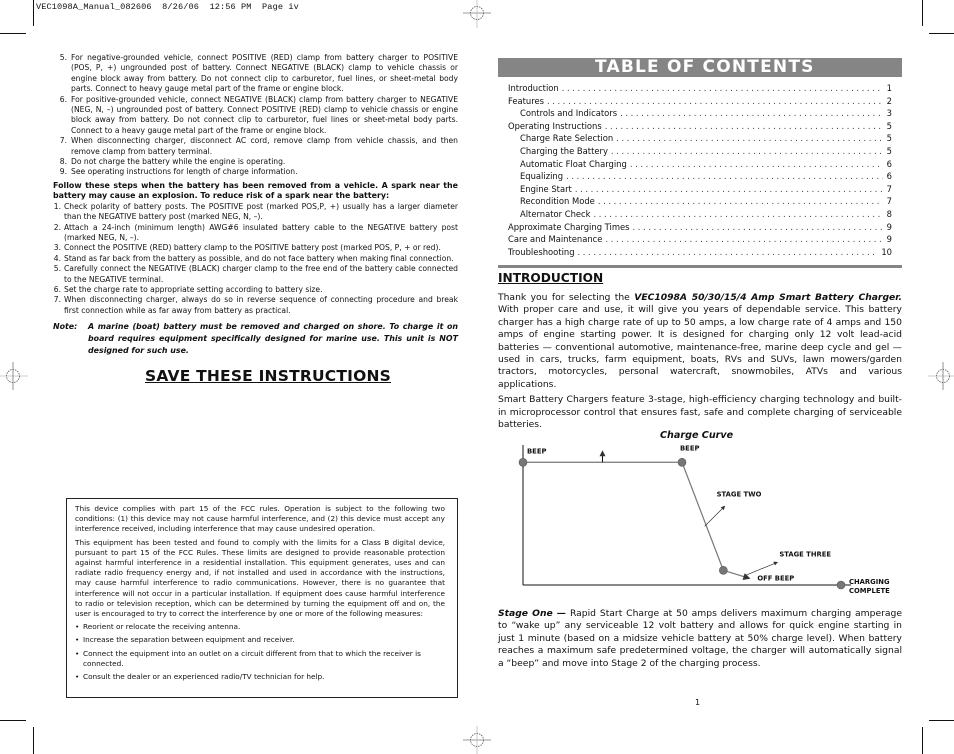 This screenshot has width=954, height=754. What do you see at coordinates (869, 582) in the screenshot?
I see `point-label: CHARGING` at bounding box center [869, 582].